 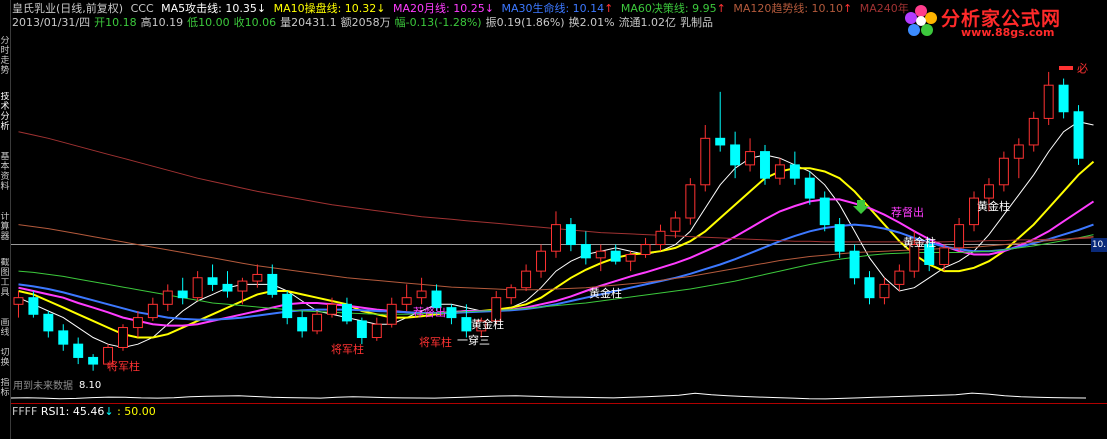 I want to click on quote-close: 收10.06, so click(x=255, y=22).